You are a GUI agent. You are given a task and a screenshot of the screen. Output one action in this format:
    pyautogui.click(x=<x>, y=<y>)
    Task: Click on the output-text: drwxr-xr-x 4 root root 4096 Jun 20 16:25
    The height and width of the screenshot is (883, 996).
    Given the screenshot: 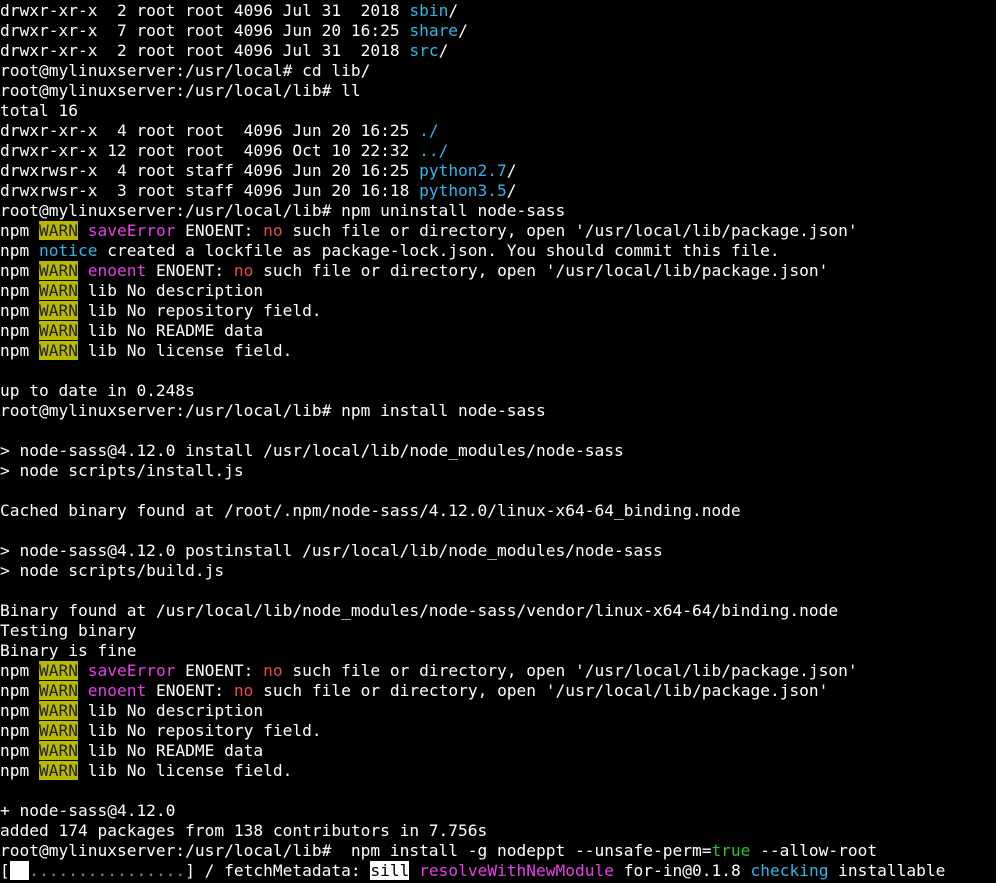 What is the action you would take?
    pyautogui.click(x=210, y=130)
    